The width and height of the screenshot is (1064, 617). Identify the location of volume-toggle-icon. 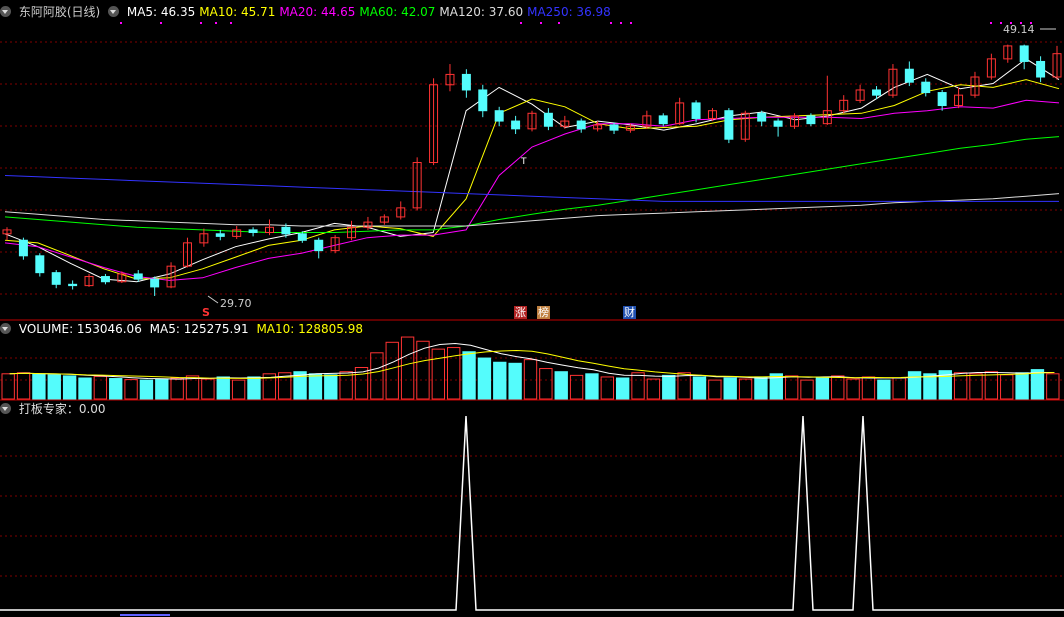
(5, 328).